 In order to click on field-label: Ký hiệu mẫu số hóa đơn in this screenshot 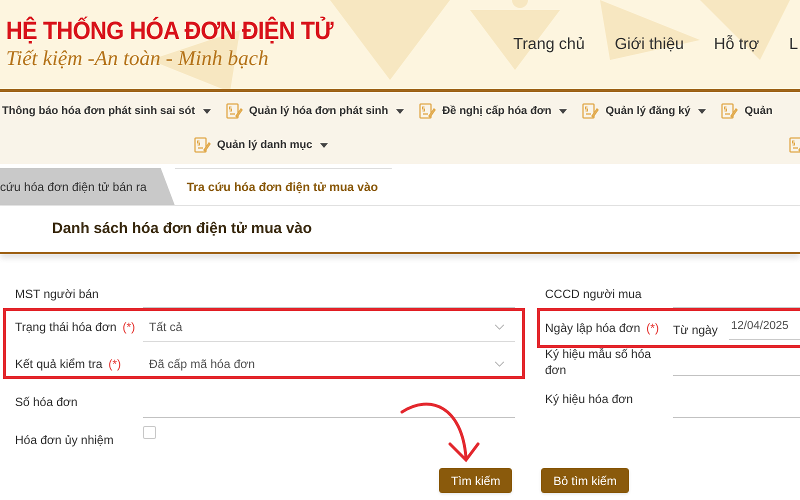, I will do `click(598, 362)`.